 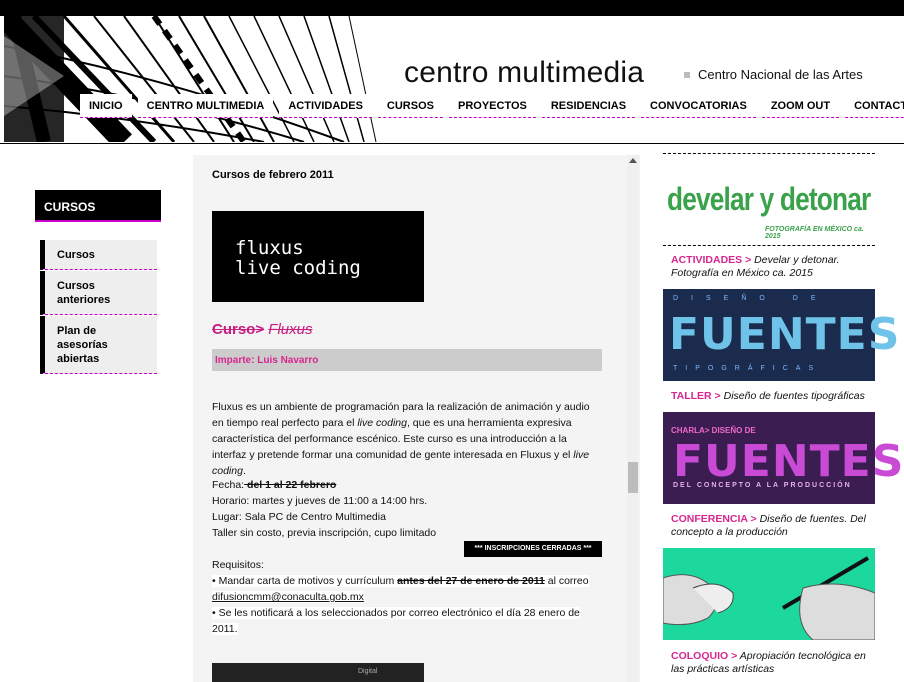 What do you see at coordinates (199, 79) in the screenshot?
I see `header-art` at bounding box center [199, 79].